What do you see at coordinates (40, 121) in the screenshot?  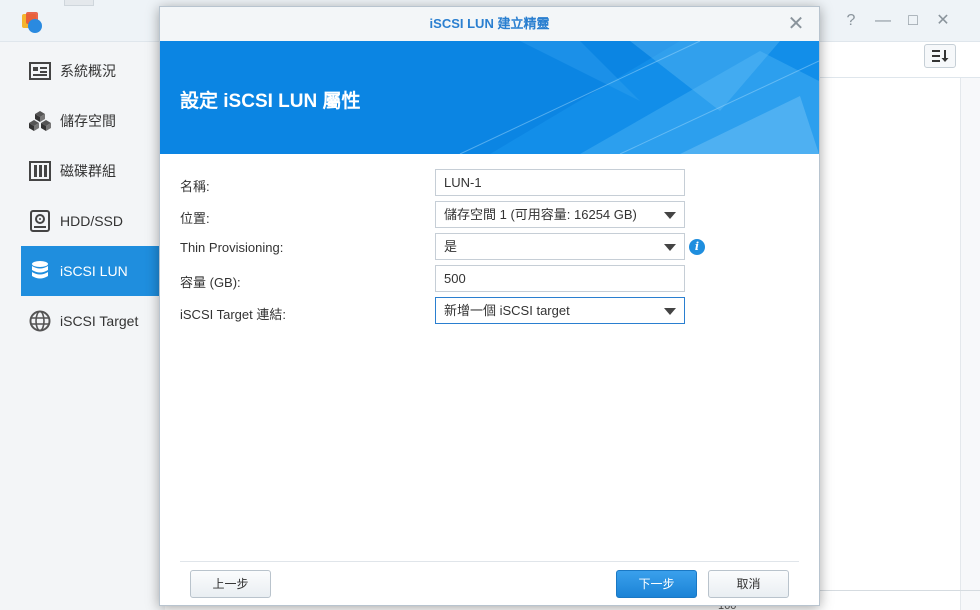 I see `cubes-icon` at bounding box center [40, 121].